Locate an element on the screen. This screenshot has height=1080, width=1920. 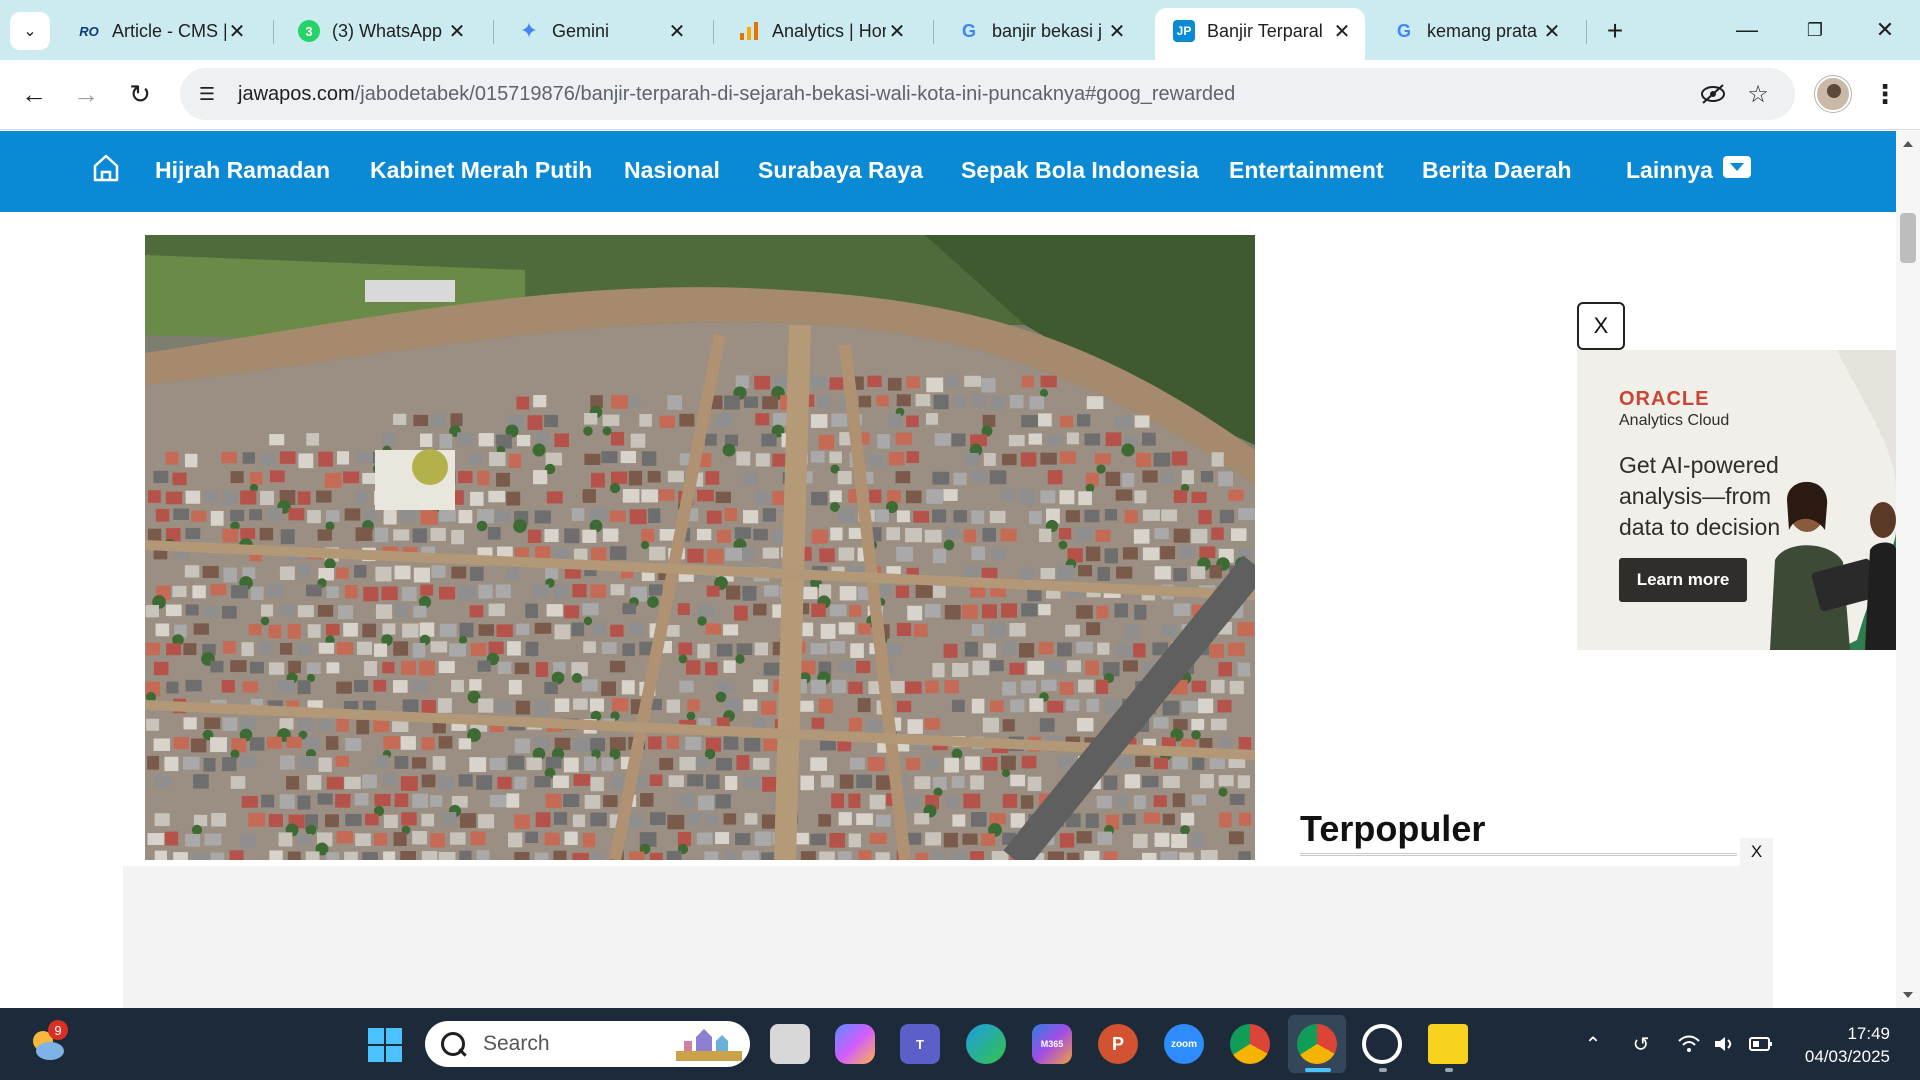
tab-analytics: Analytics | Hor ✕ is located at coordinates (820, 31).